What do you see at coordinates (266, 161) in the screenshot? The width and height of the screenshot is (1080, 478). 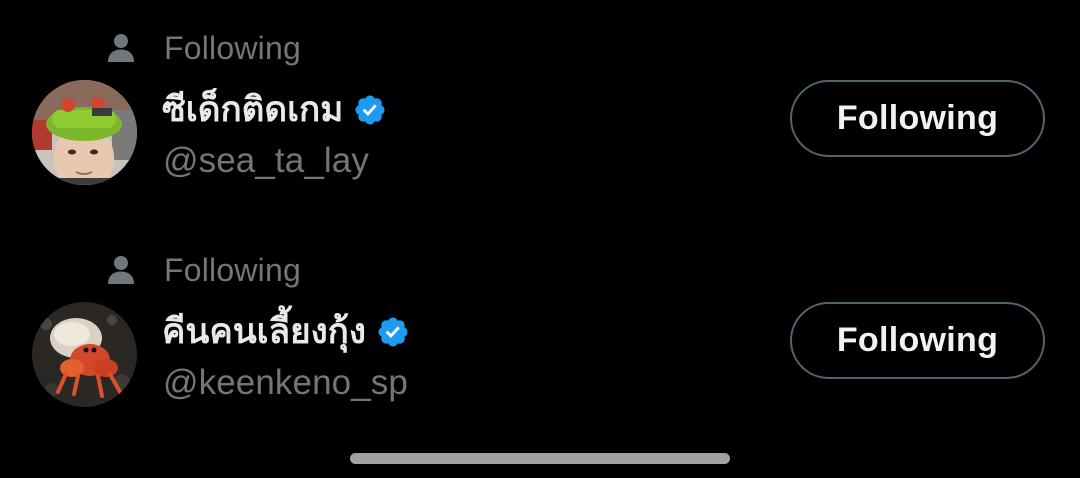 I see `user-handle: @sea_ta_lay` at bounding box center [266, 161].